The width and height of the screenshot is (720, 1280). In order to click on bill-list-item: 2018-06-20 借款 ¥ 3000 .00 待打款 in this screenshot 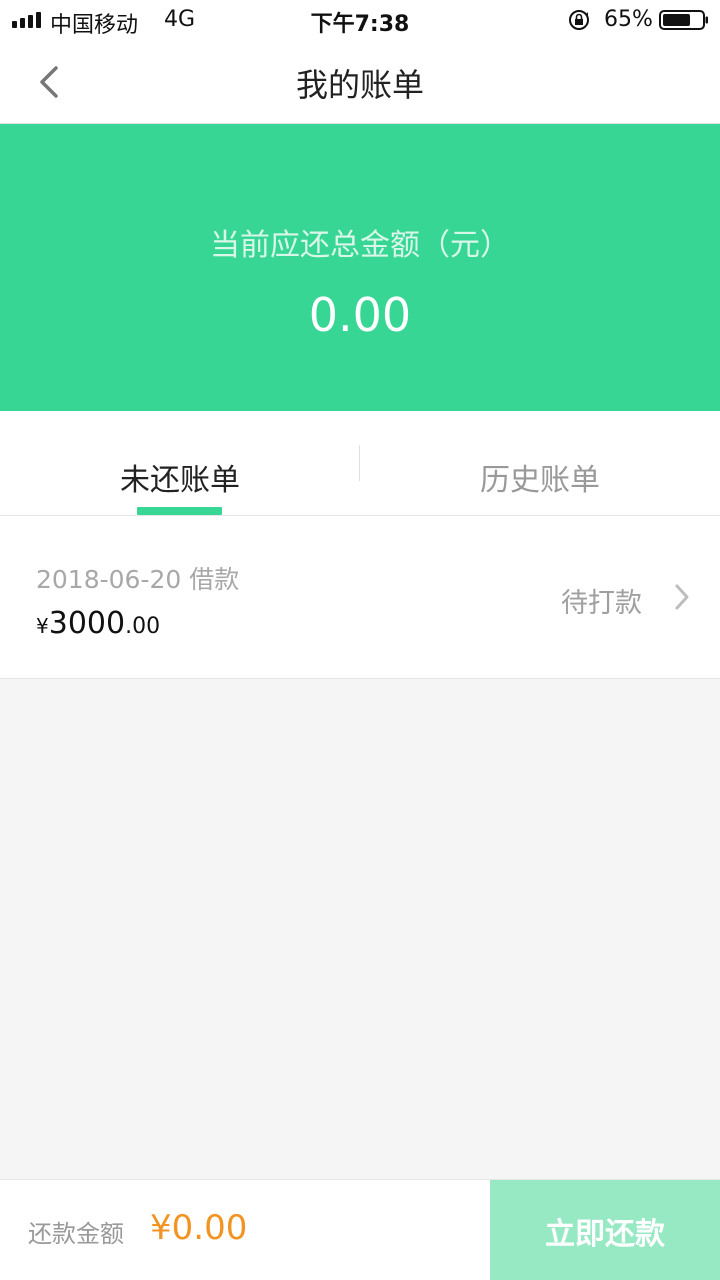, I will do `click(360, 597)`.